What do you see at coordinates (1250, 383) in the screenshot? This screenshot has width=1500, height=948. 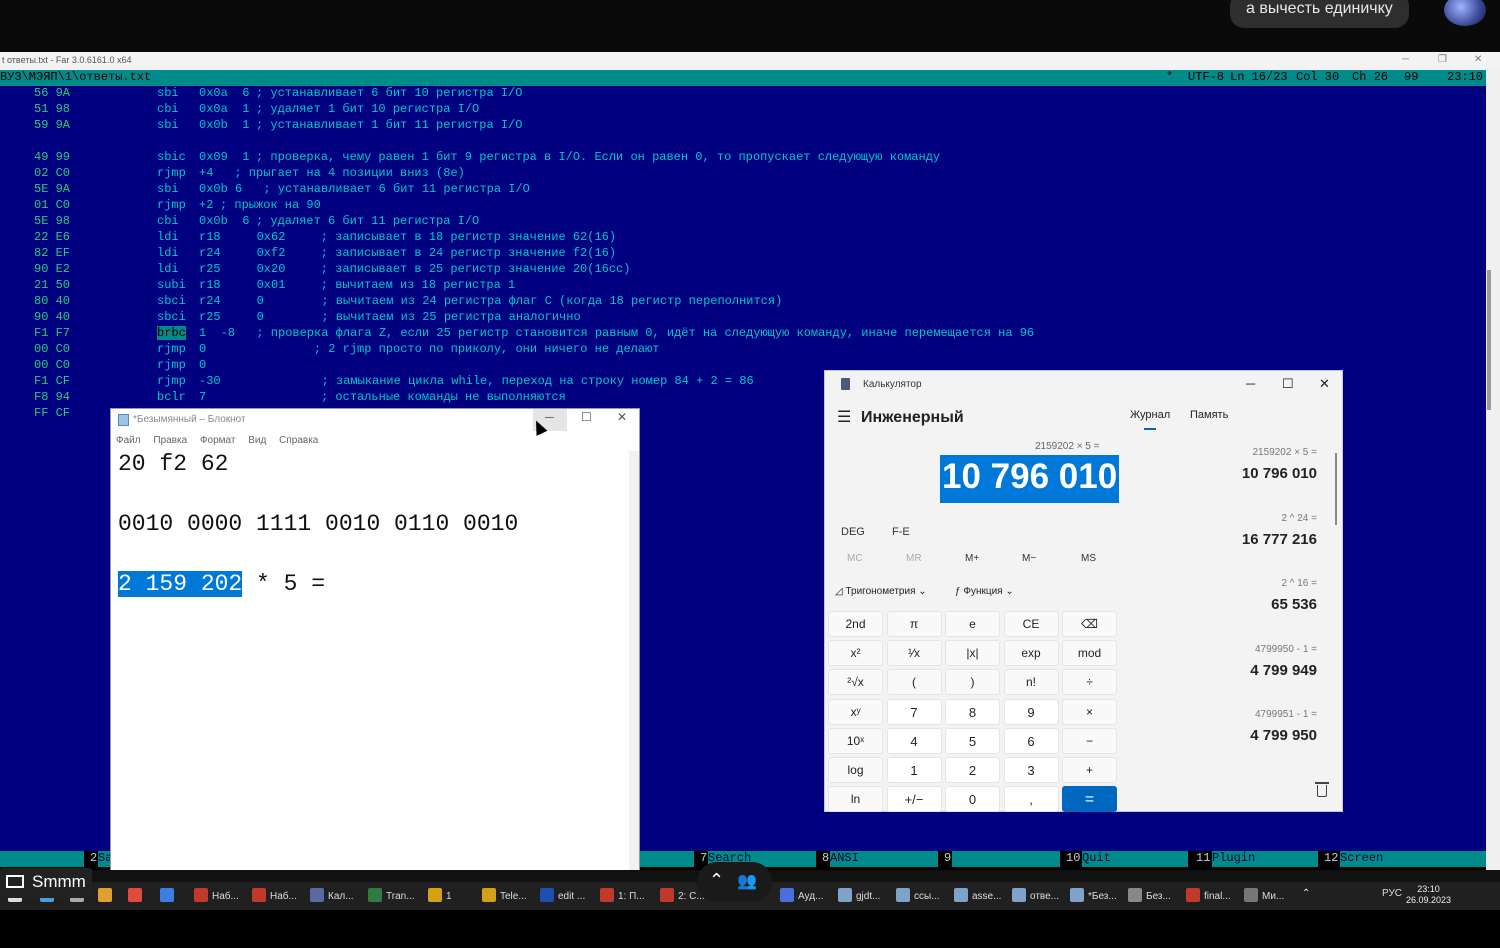 I see `calculator-minimize-button: ─` at bounding box center [1250, 383].